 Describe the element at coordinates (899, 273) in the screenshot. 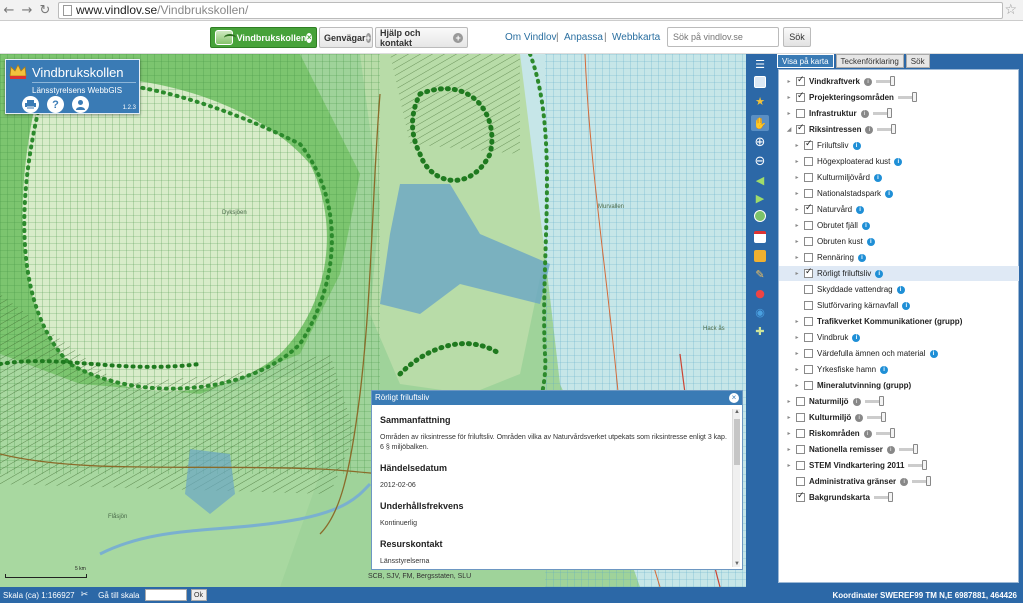

I see `layer-row: ▸ Rörligt friluftslivi` at that location.